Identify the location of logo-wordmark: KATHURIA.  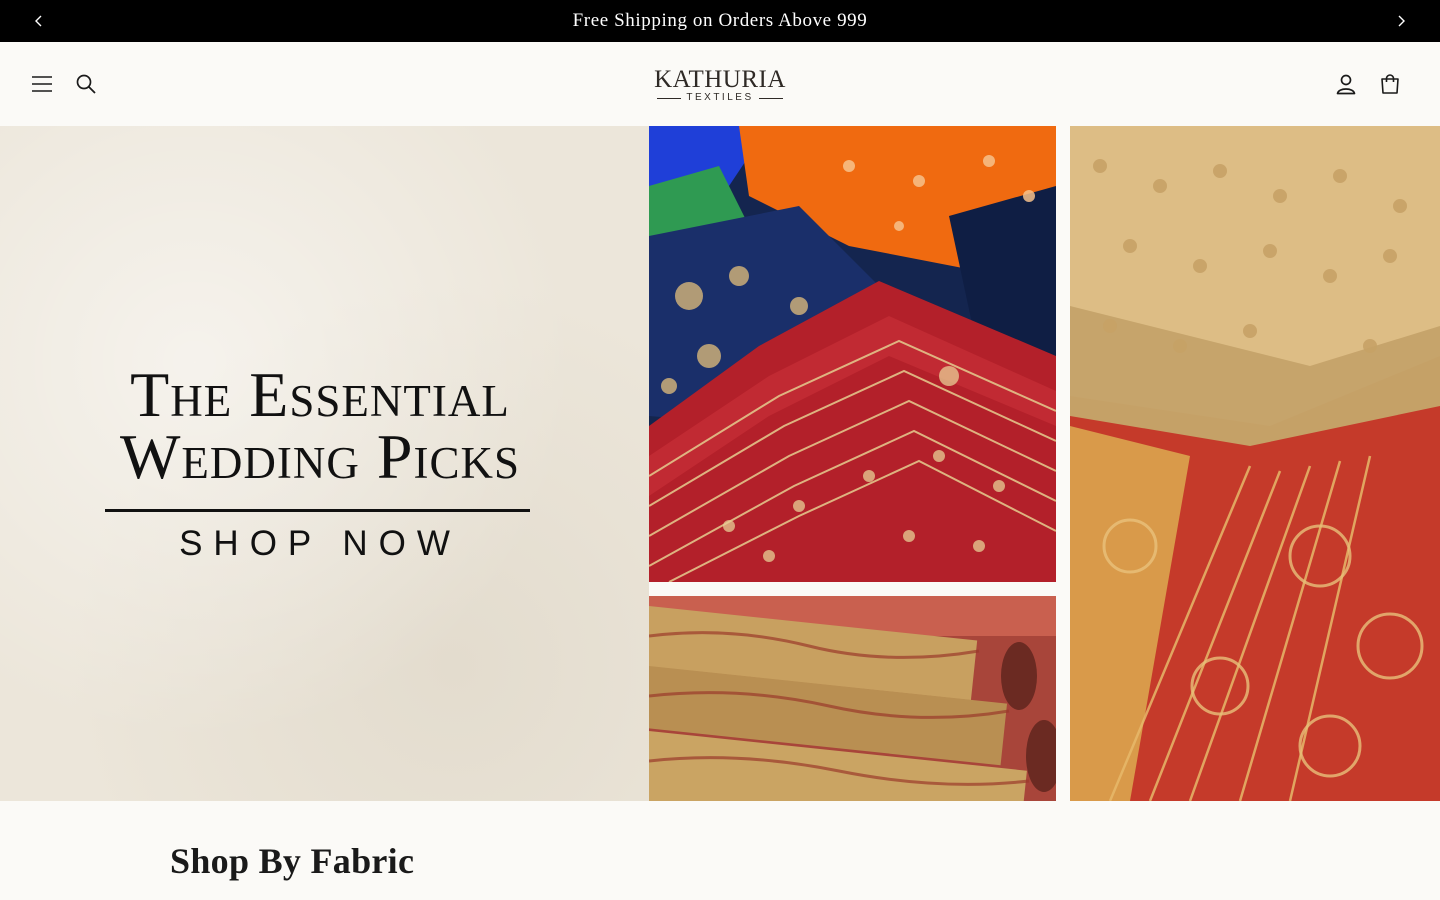
(720, 79).